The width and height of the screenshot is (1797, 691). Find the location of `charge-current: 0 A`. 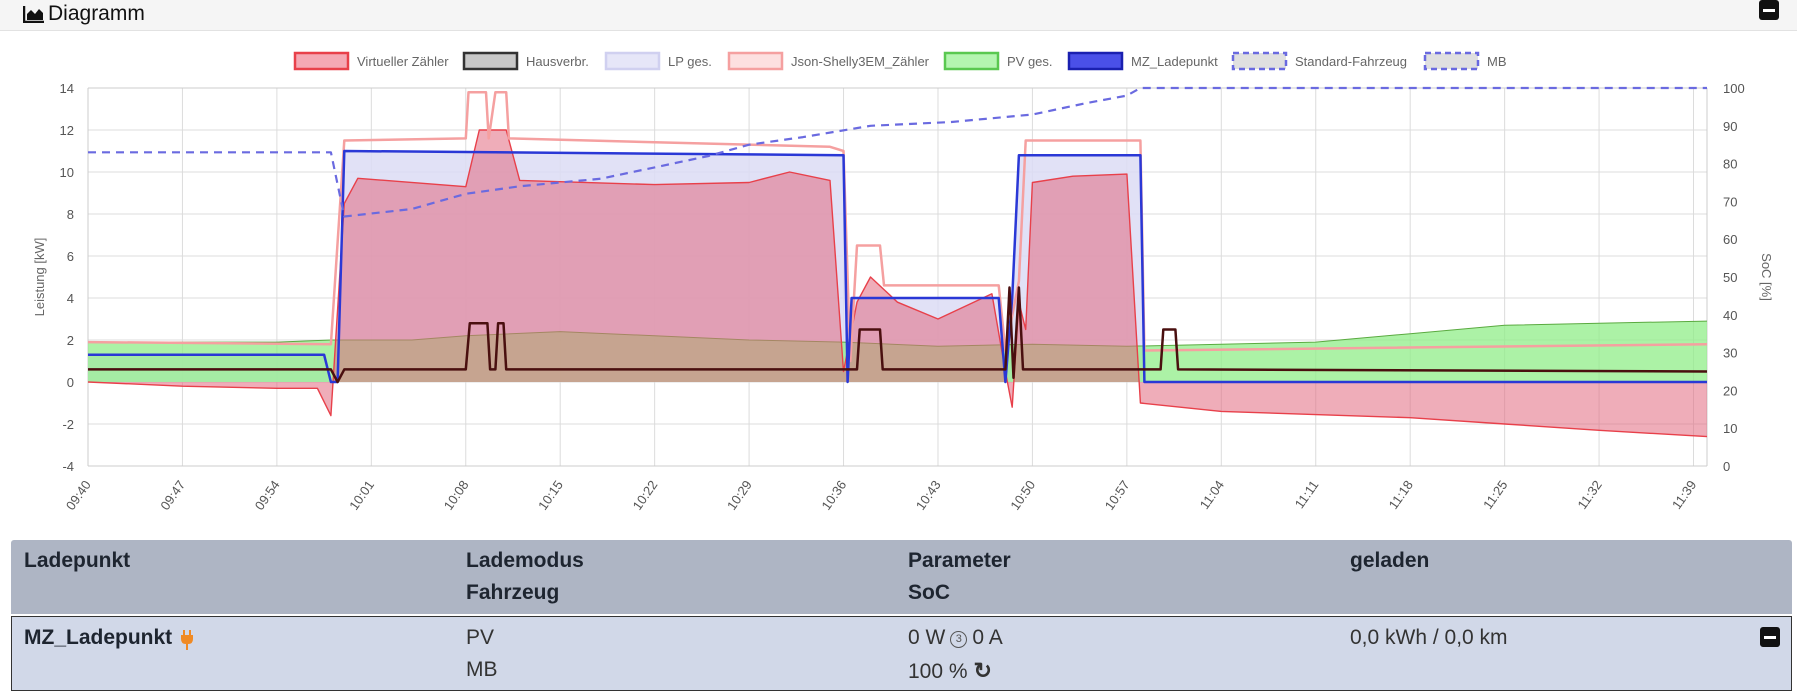

charge-current: 0 A is located at coordinates (987, 637).